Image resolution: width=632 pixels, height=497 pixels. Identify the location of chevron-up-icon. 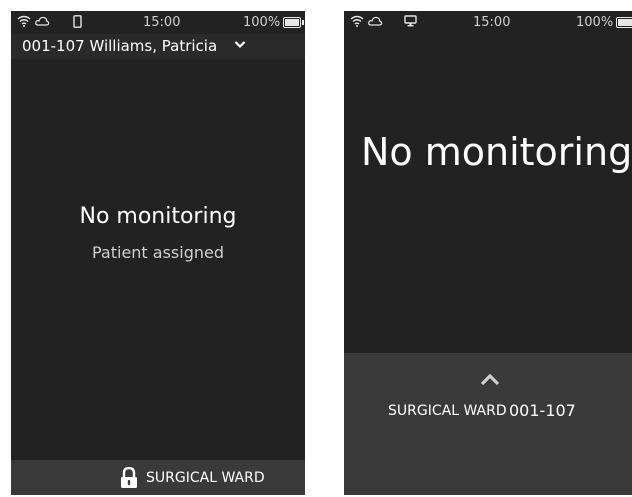
(490, 379).